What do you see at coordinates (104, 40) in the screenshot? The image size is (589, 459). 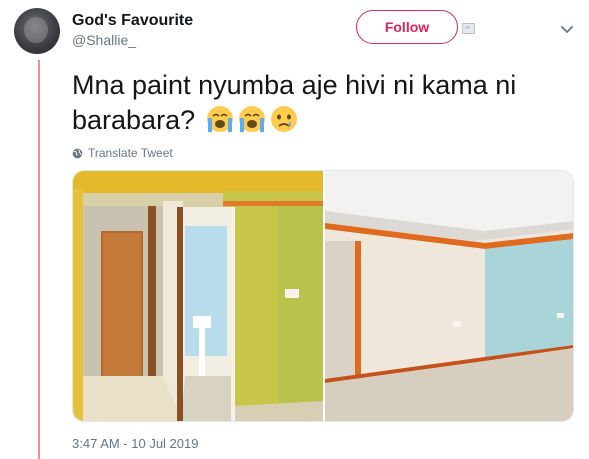 I see `user-handle: @Shallie_` at bounding box center [104, 40].